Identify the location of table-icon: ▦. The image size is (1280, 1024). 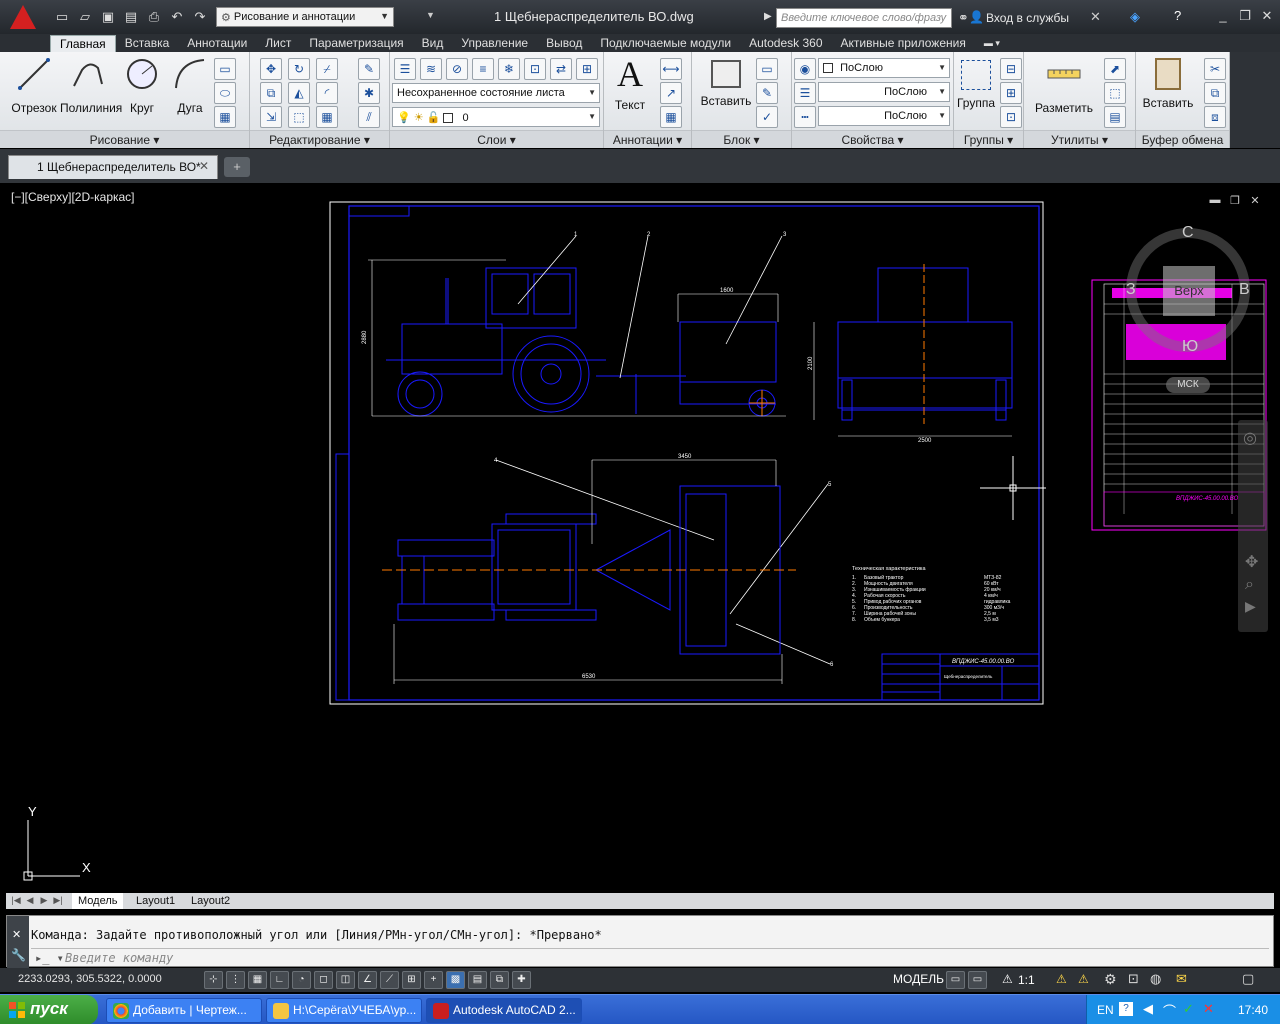
(671, 117).